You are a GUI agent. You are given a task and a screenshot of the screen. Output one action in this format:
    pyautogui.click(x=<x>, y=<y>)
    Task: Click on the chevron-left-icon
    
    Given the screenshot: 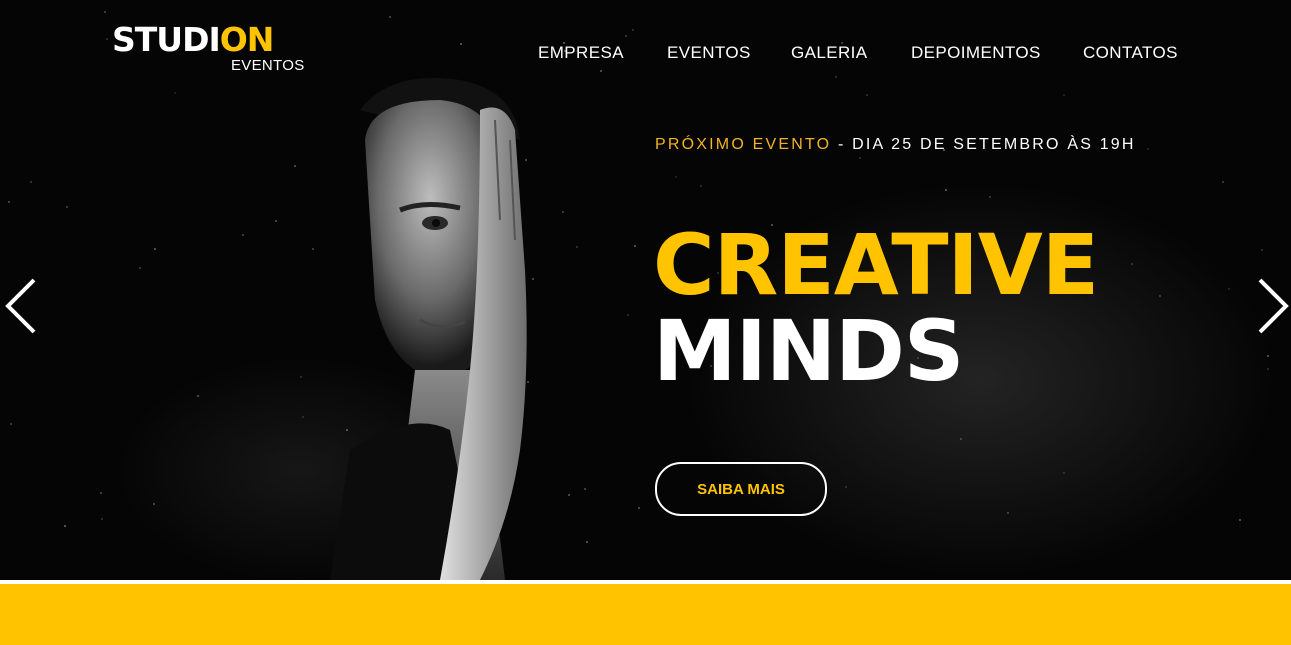 What is the action you would take?
    pyautogui.click(x=20, y=306)
    